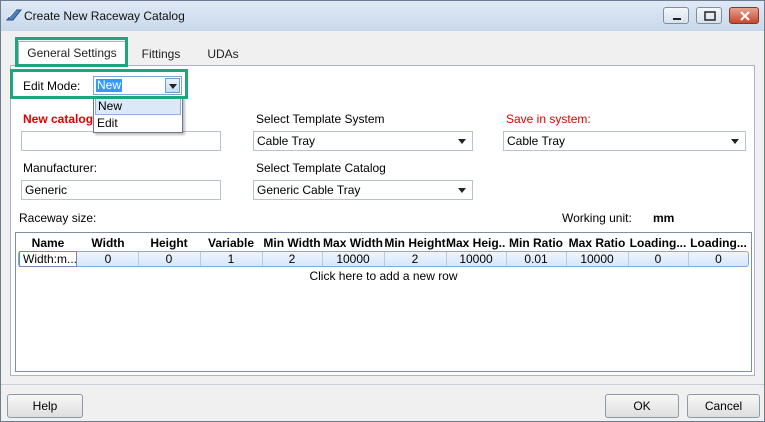 This screenshot has height=422, width=765. What do you see at coordinates (286, 141) in the screenshot?
I see `template-system-value: Cable Tray` at bounding box center [286, 141].